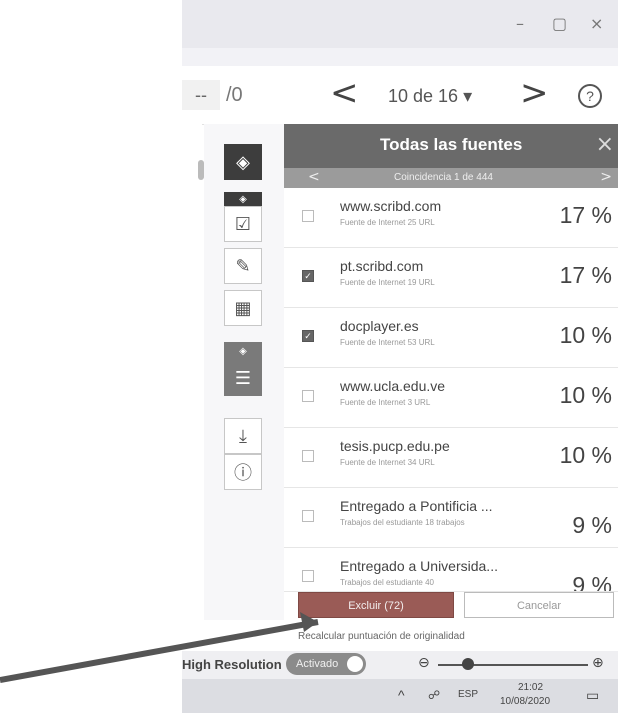  I want to click on next-page-icon: >, so click(534, 93).